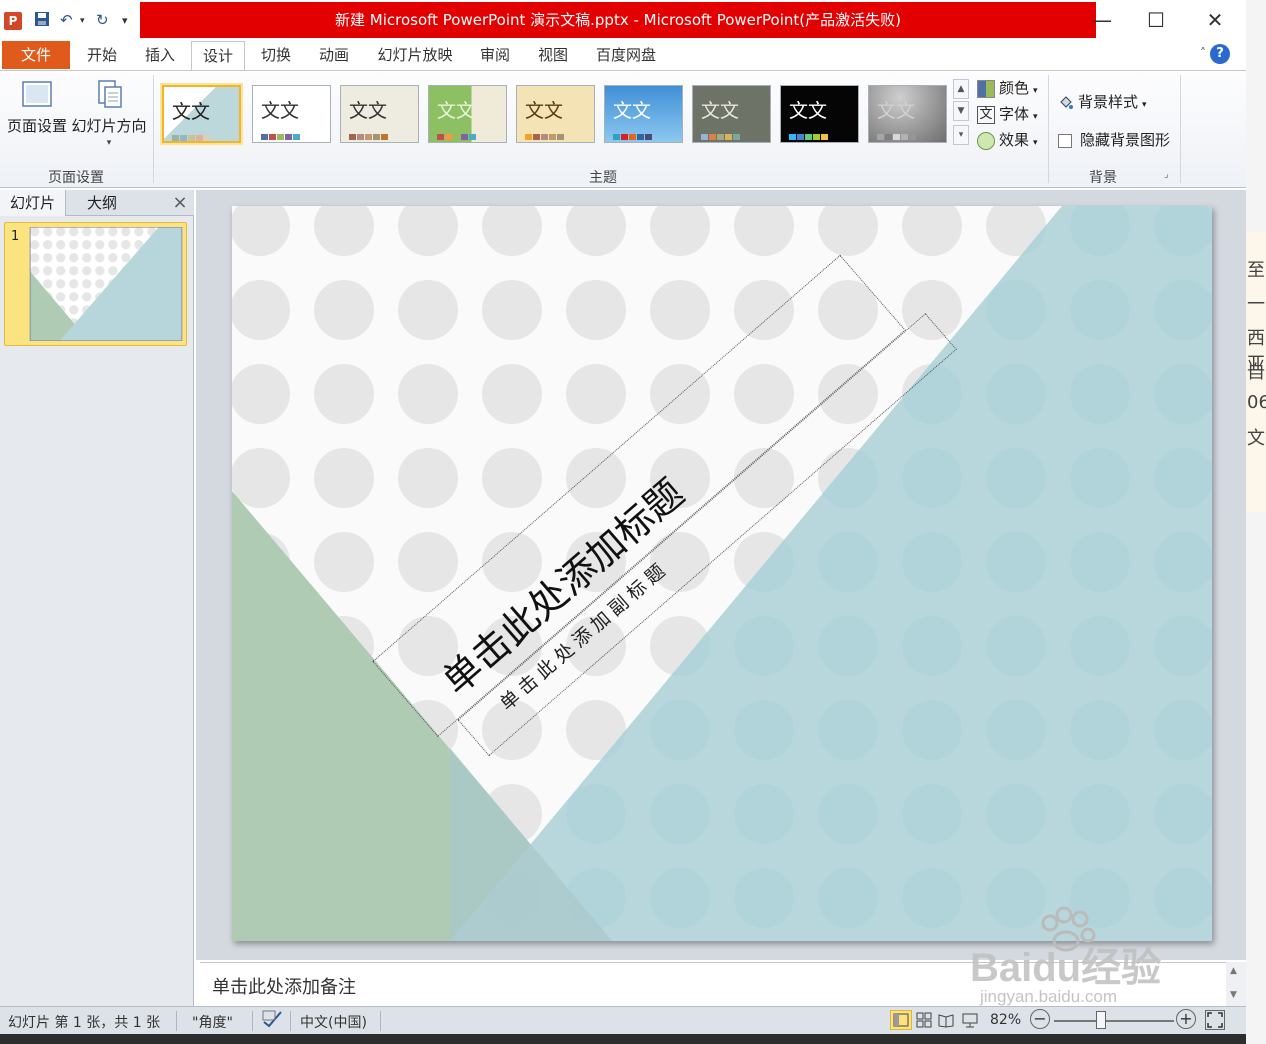 This screenshot has width=1266, height=1044. Describe the element at coordinates (1215, 1020) in the screenshot. I see `fit-to-window-icon` at that location.